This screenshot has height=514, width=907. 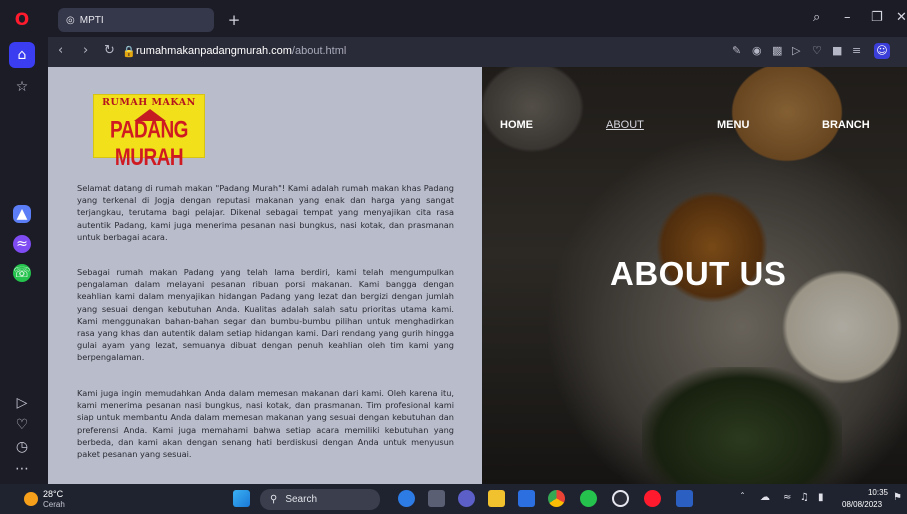 What do you see at coordinates (22, 20) in the screenshot?
I see `opera-logo-icon: O` at bounding box center [22, 20].